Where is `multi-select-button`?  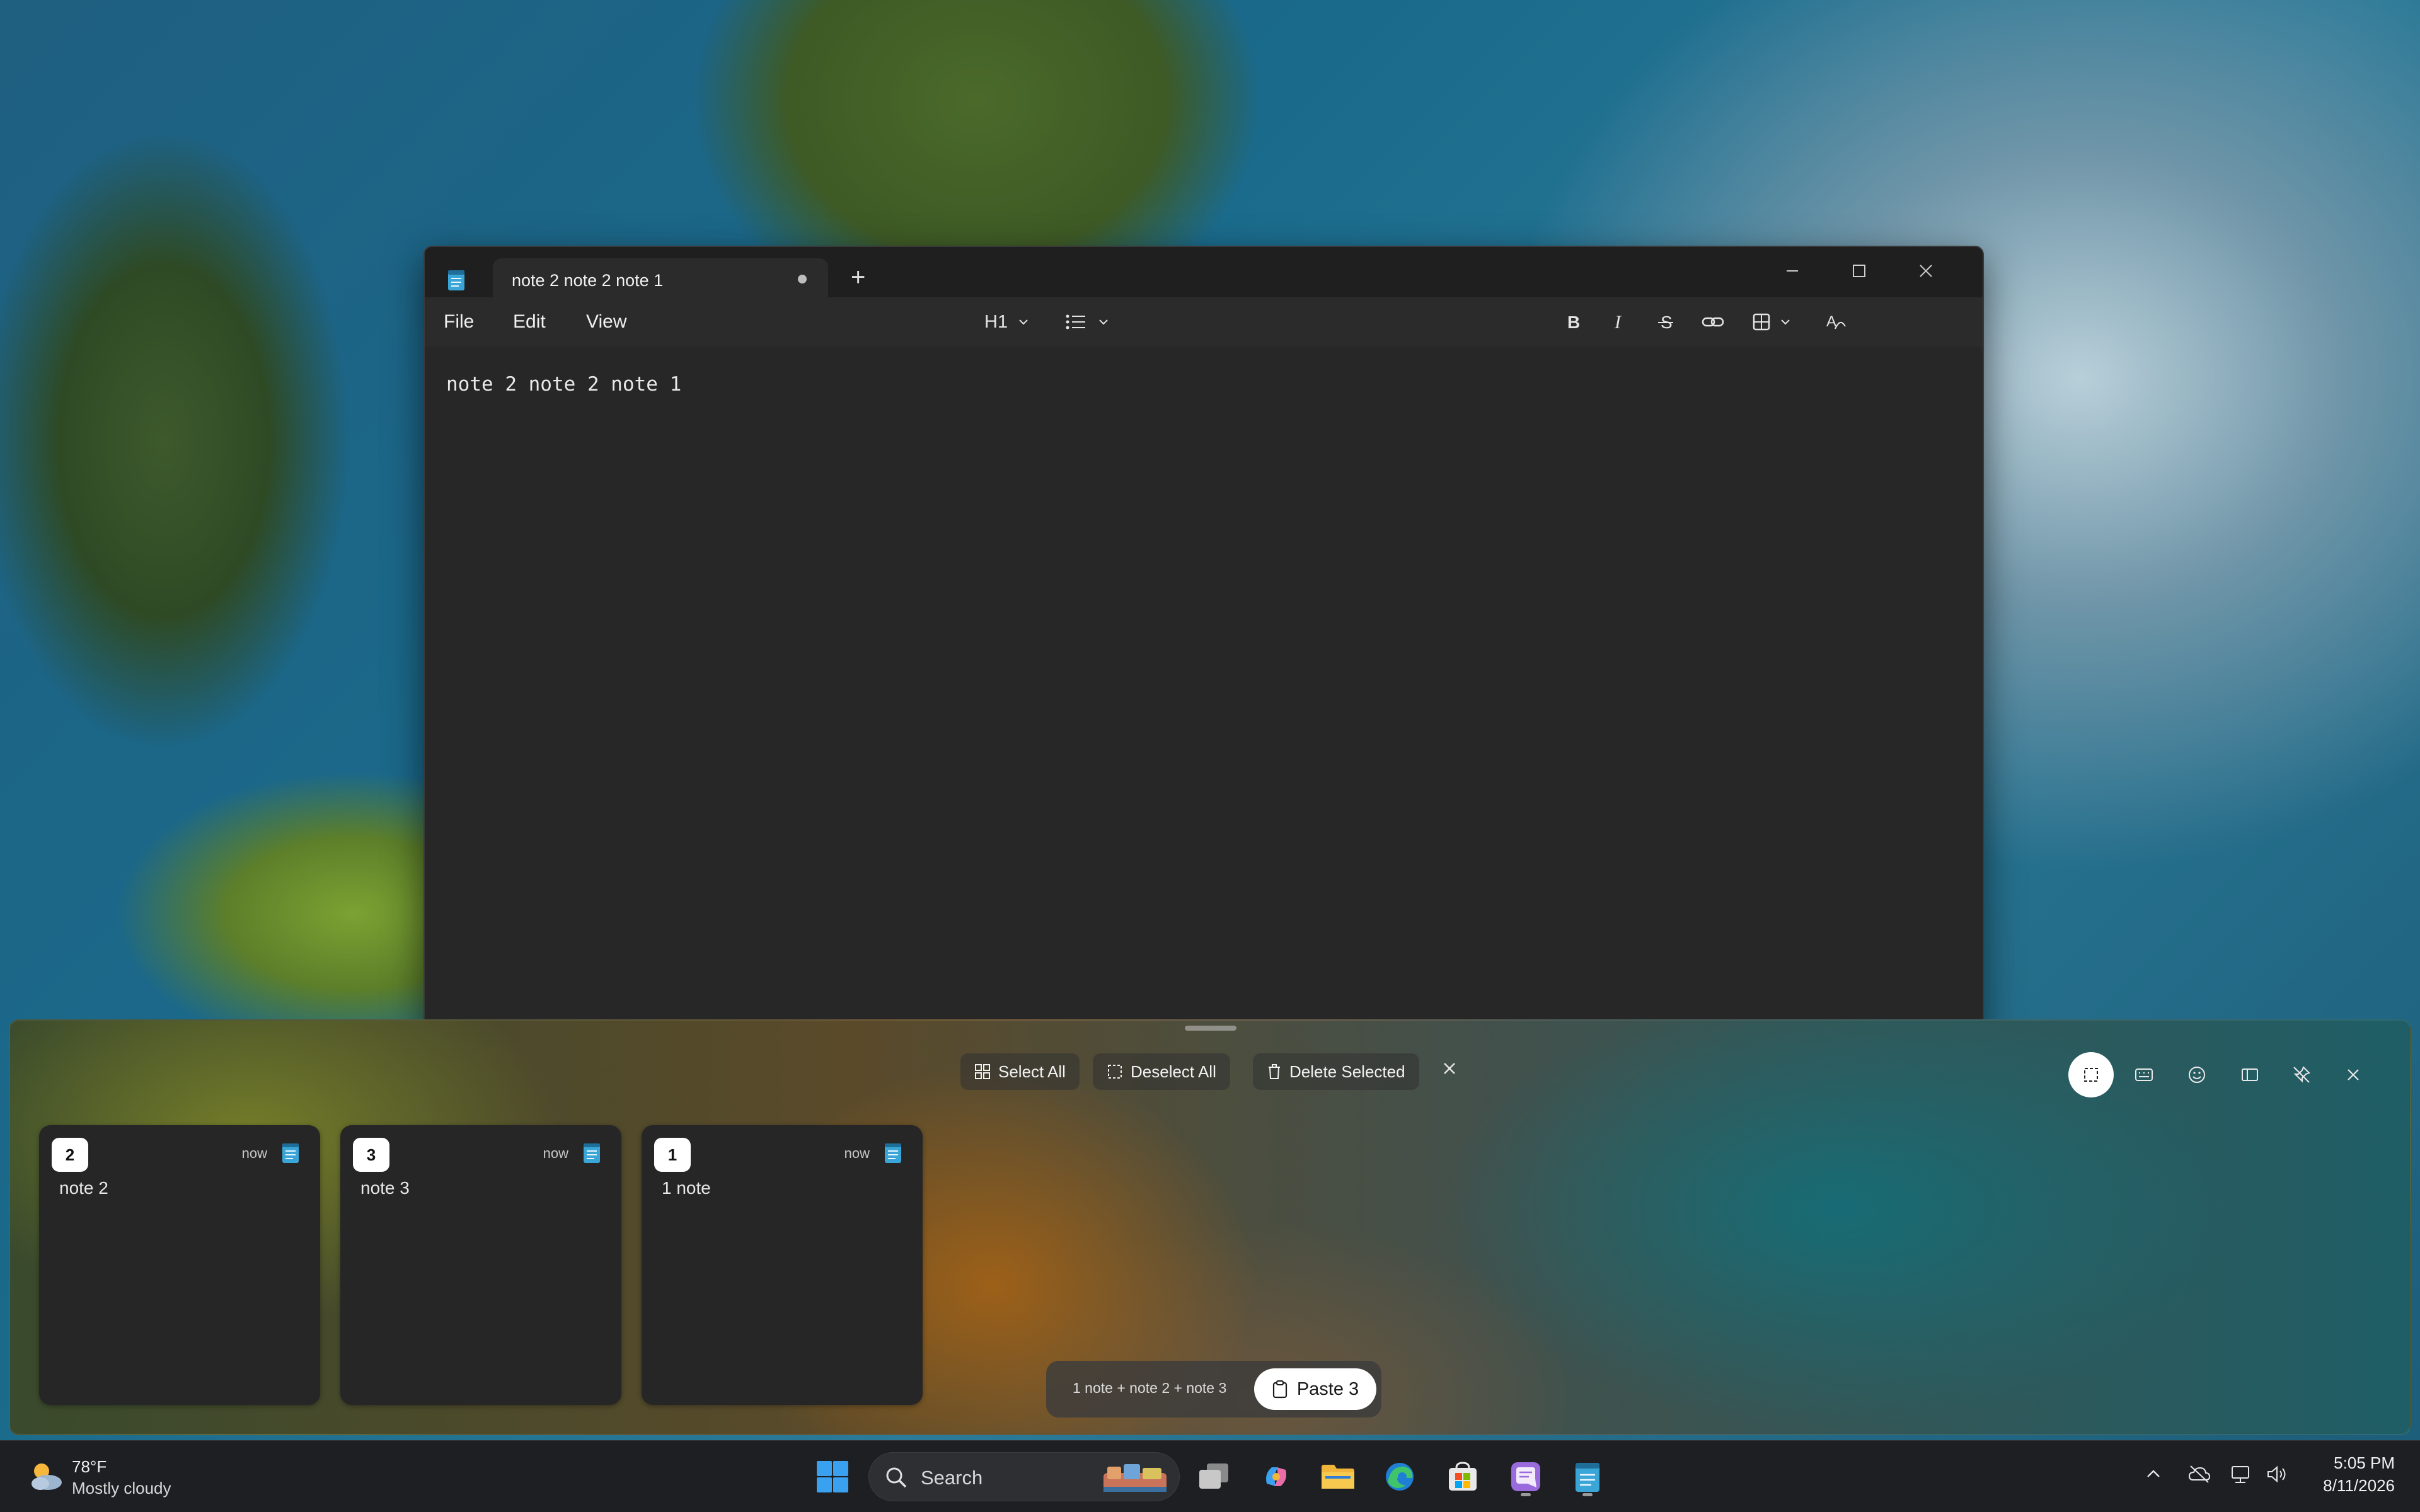 multi-select-button is located at coordinates (2091, 1074).